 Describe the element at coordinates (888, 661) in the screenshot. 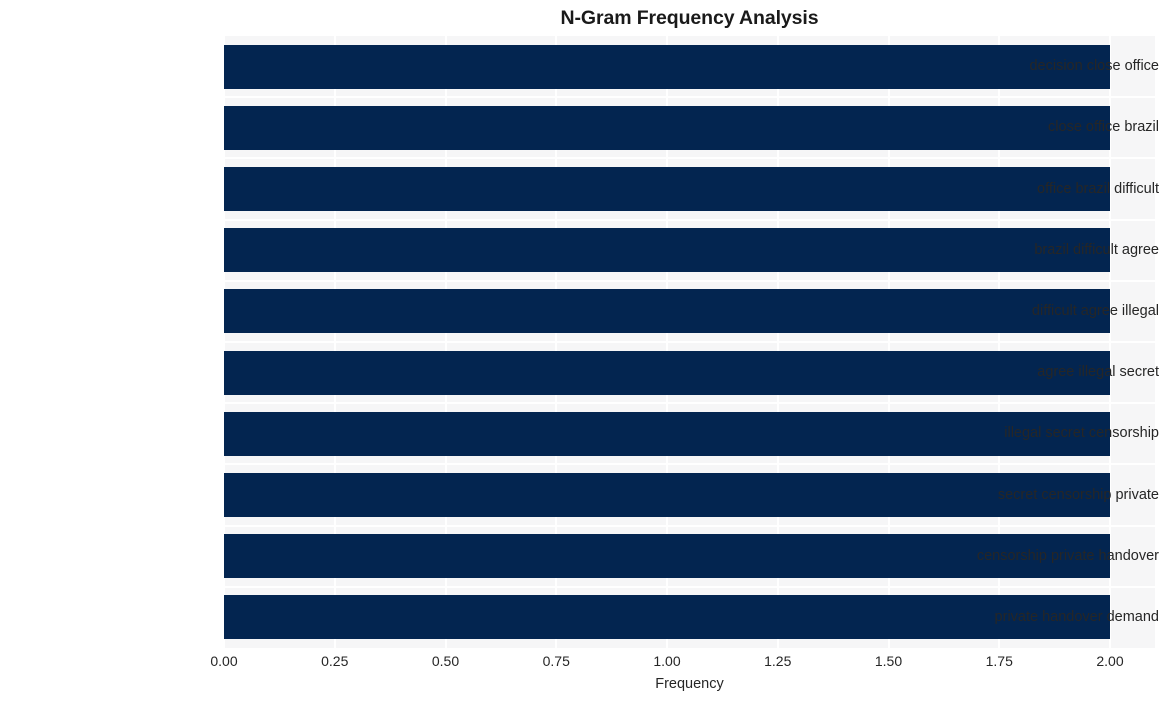

I see `x-axis-tick-label: 1.50` at that location.